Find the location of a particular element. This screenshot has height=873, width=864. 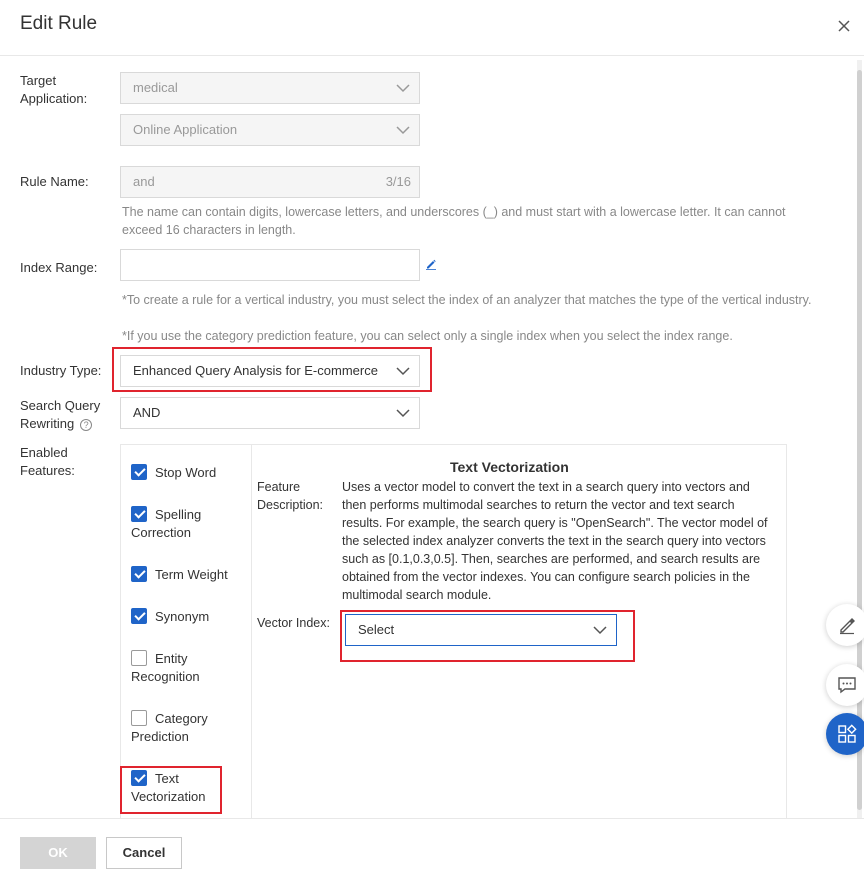

floating-apps-button is located at coordinates (845, 734).